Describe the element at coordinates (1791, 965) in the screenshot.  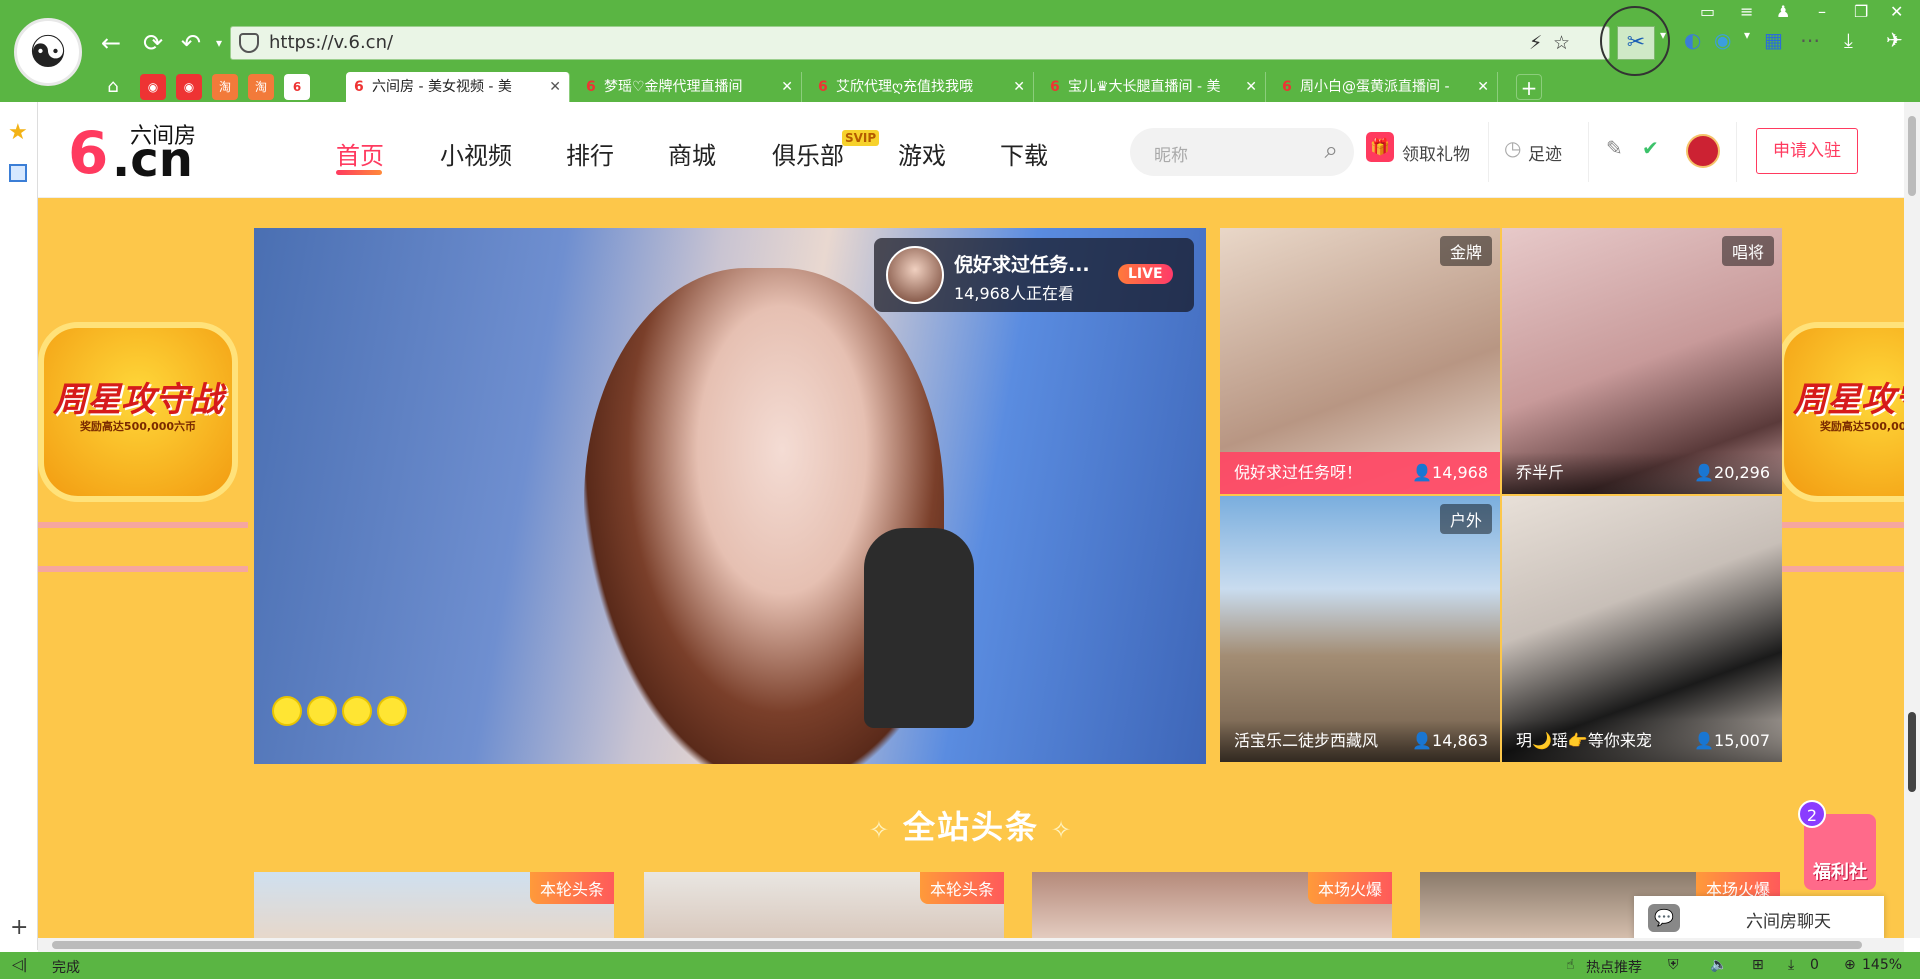
I see `download-status-icon: ⤓` at that location.